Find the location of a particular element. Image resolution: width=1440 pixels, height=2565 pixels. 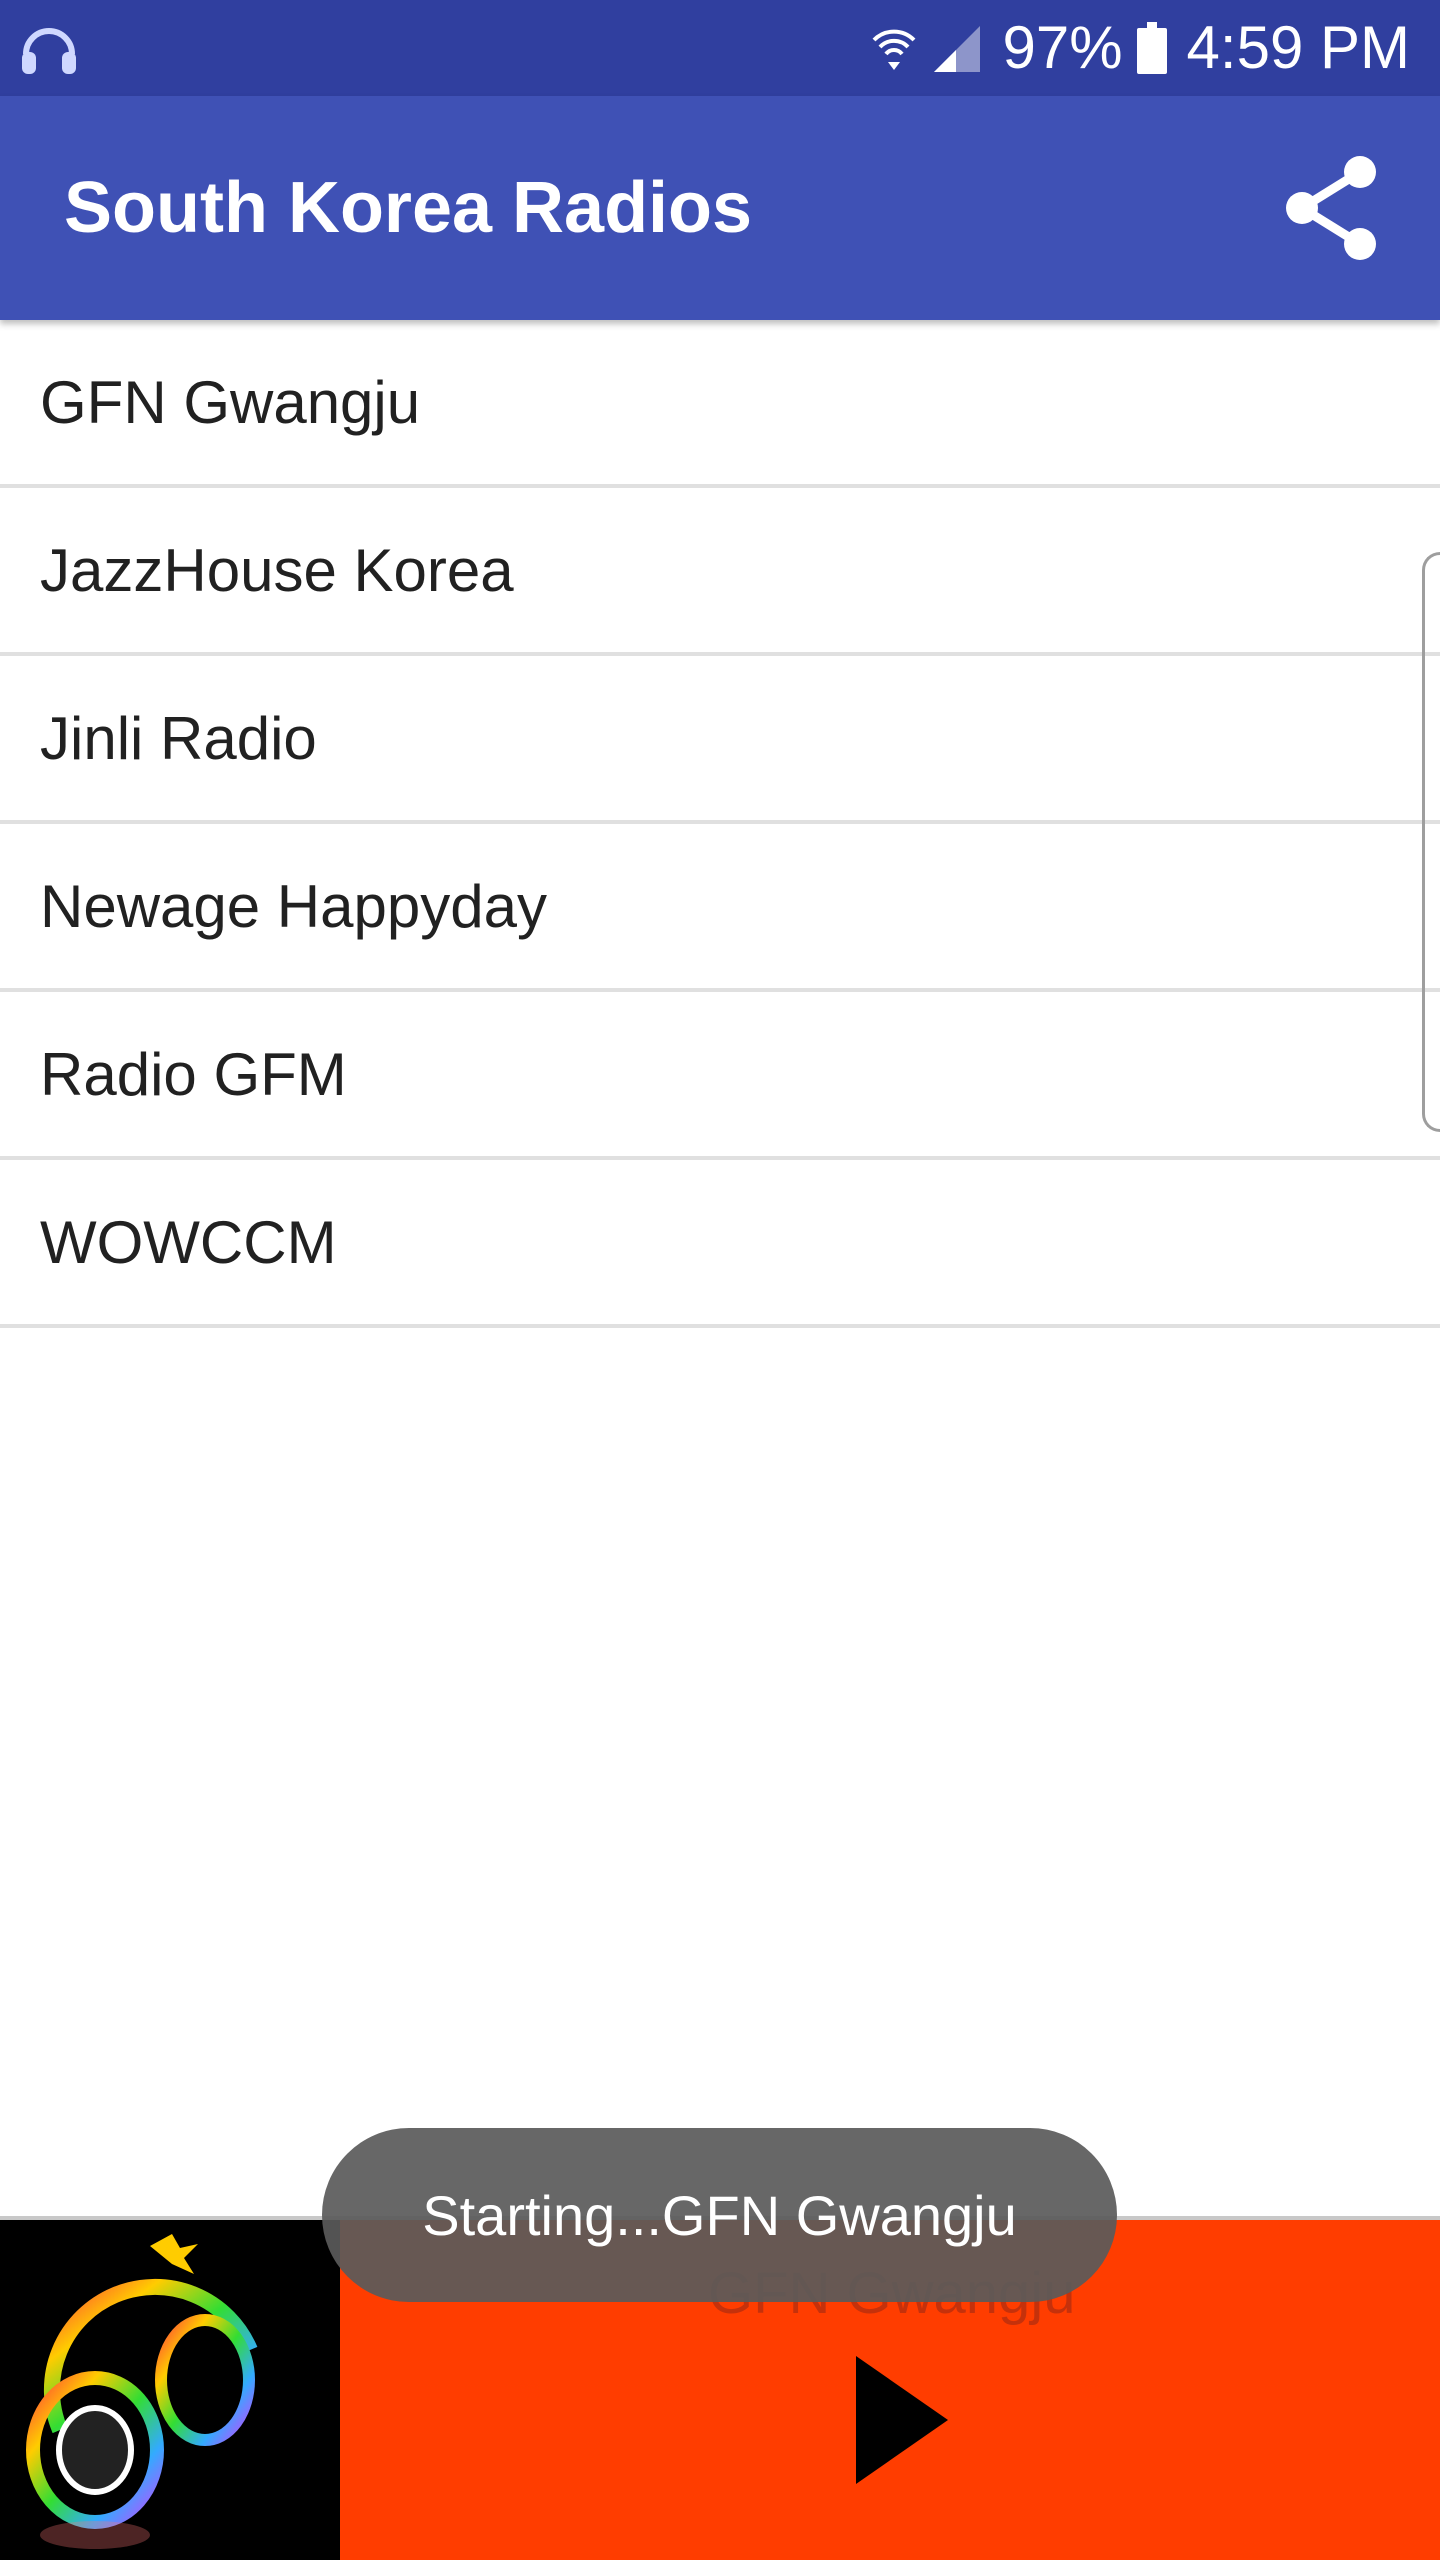

station-item-jazzhouse-korea: JazzHouse Korea is located at coordinates (720, 572).